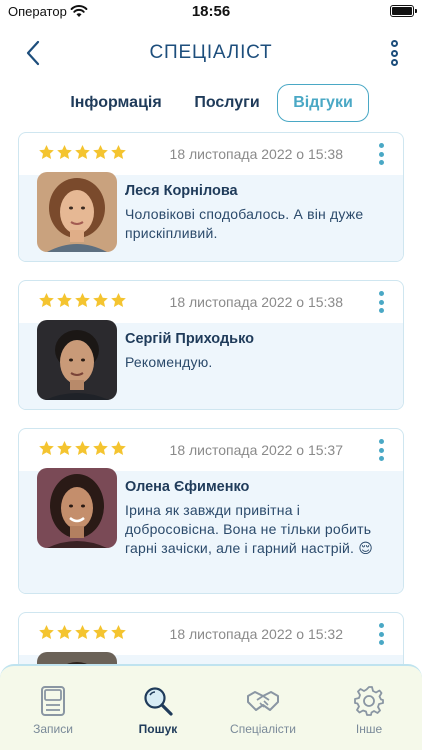 The height and width of the screenshot is (750, 422). What do you see at coordinates (187, 487) in the screenshot?
I see `review-author: Олена Єфименко` at bounding box center [187, 487].